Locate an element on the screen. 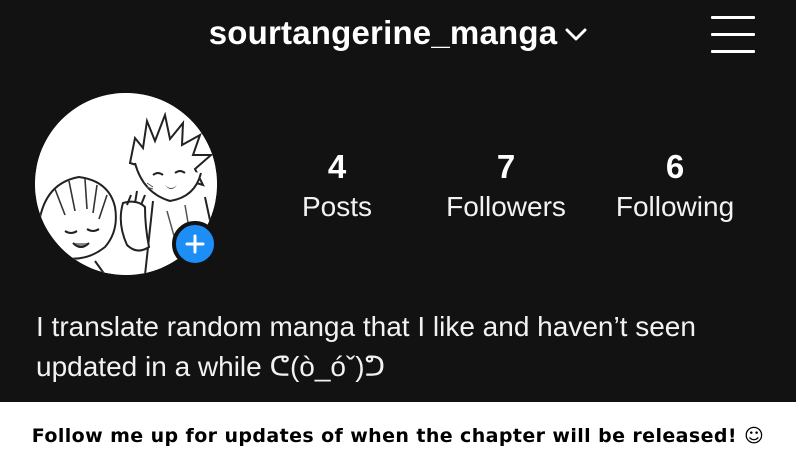 The width and height of the screenshot is (796, 459). stat-posts: 4 Posts is located at coordinates (337, 187).